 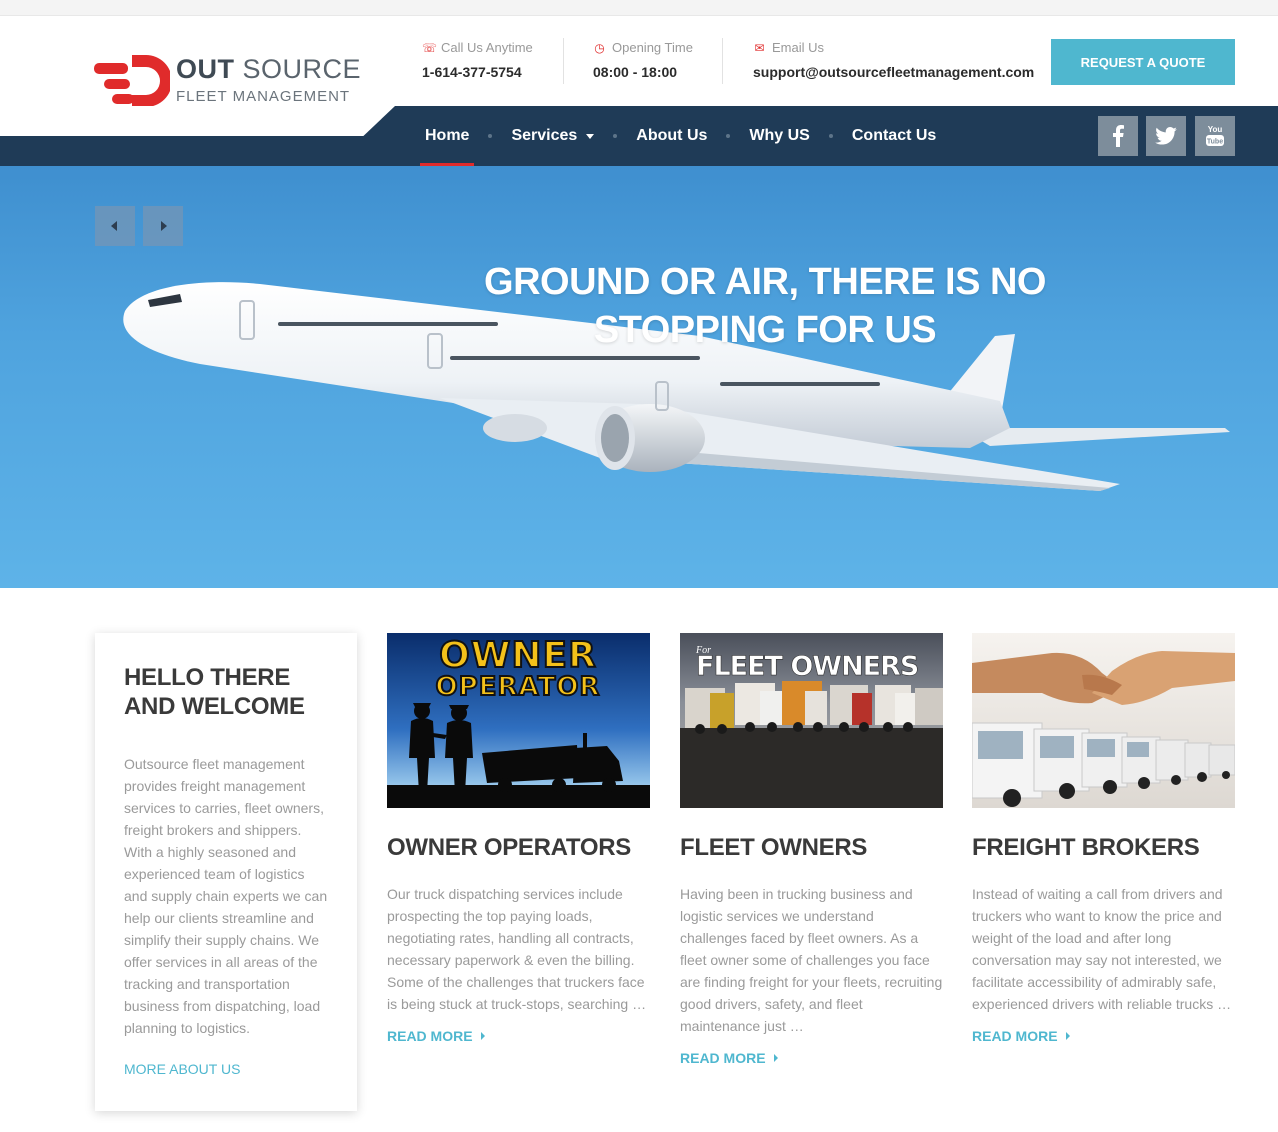 What do you see at coordinates (1215, 129) in the screenshot?
I see `youtube-logo-text: You` at bounding box center [1215, 129].